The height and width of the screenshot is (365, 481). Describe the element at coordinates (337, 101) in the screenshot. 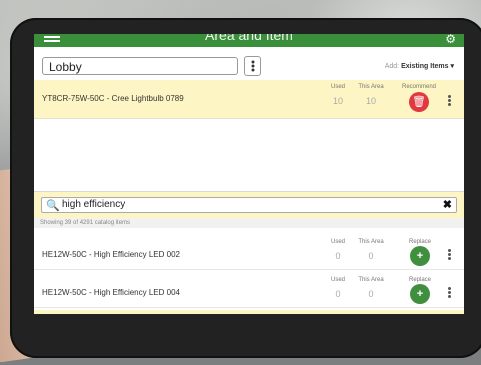

I see `used-value: 10` at that location.